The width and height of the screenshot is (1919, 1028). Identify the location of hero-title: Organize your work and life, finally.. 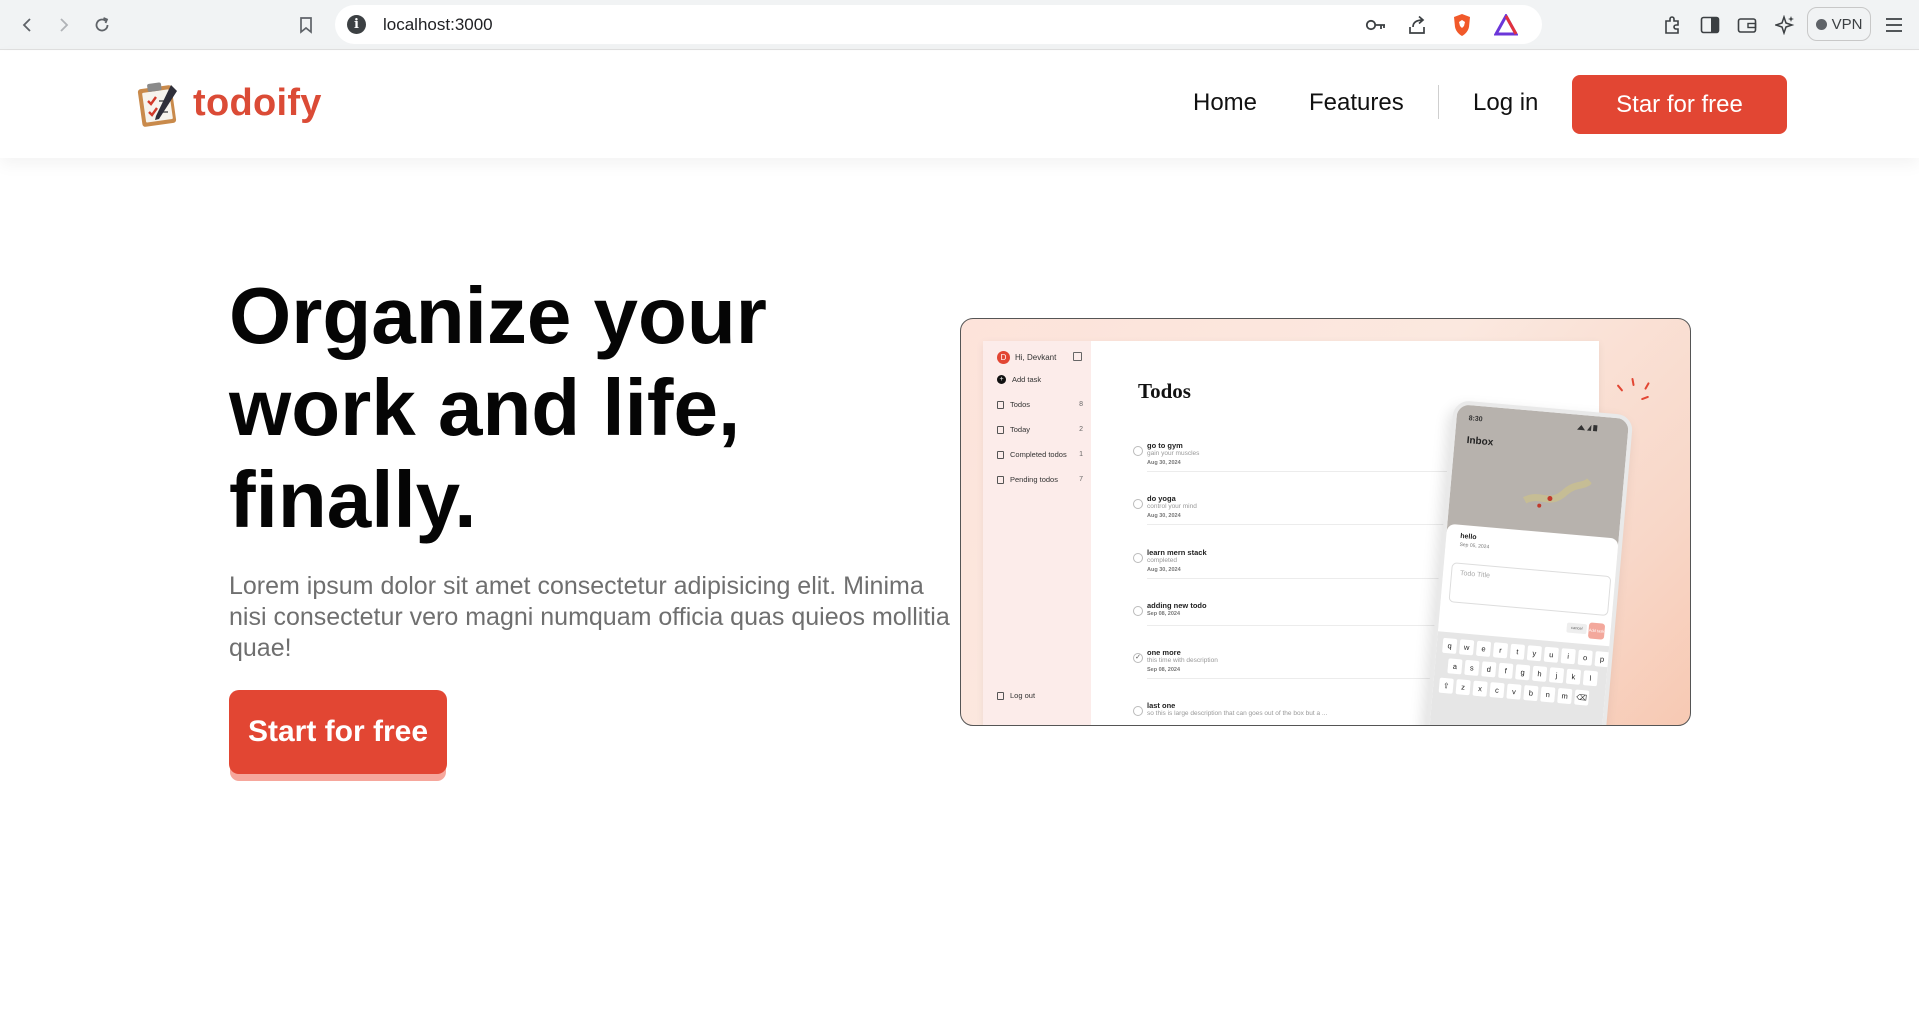
(498, 407).